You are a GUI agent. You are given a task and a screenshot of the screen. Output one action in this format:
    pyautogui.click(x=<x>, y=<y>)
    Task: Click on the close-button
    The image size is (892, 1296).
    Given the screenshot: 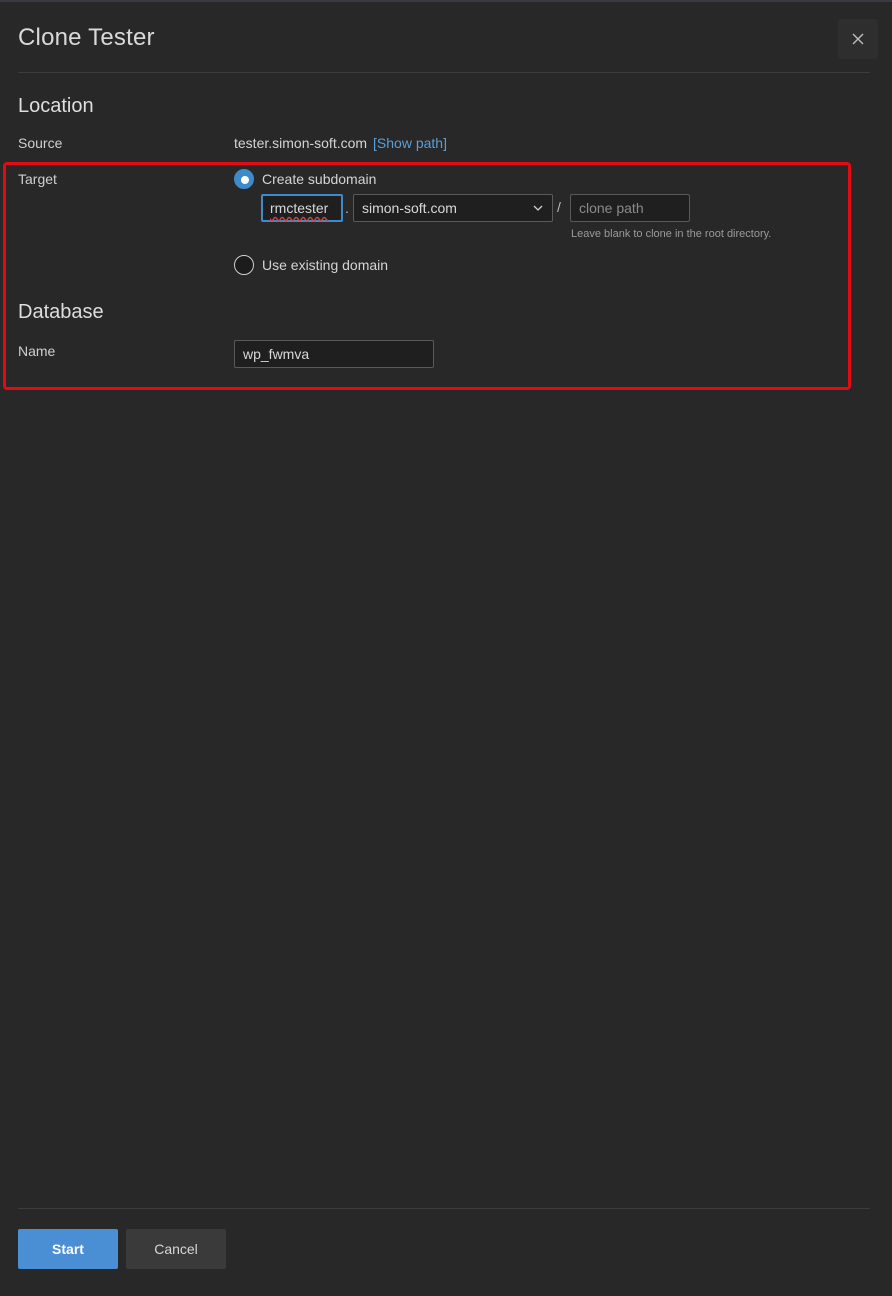 What is the action you would take?
    pyautogui.click(x=858, y=39)
    